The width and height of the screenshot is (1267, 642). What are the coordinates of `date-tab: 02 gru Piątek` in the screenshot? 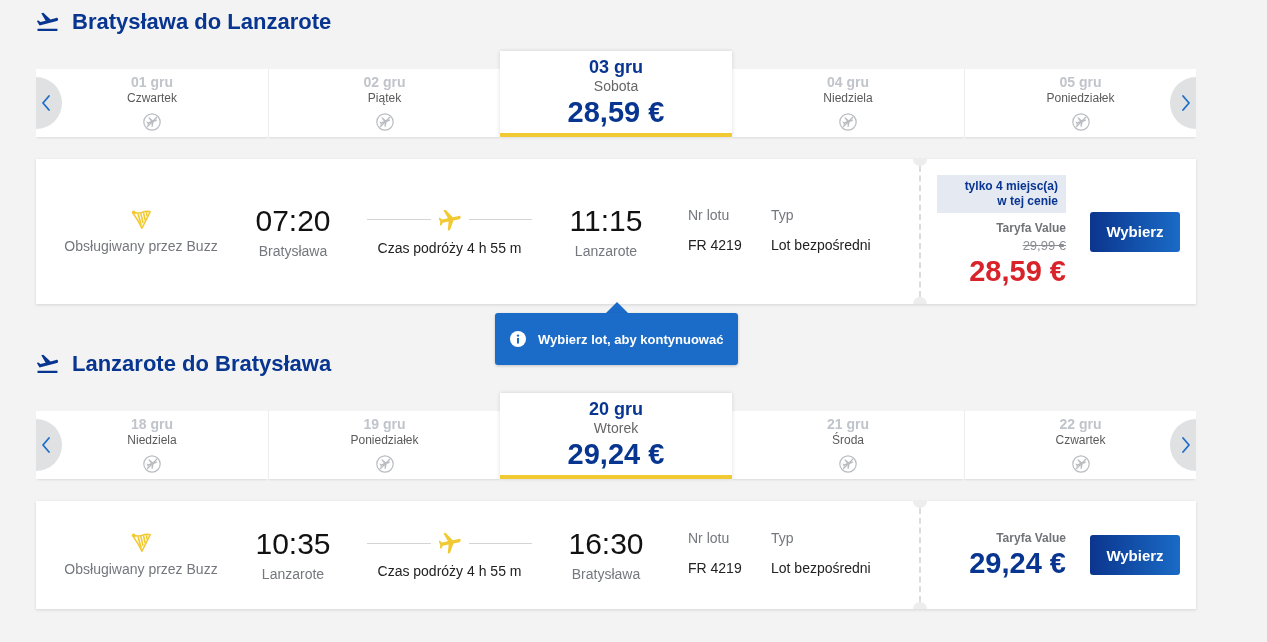 It's located at (384, 103).